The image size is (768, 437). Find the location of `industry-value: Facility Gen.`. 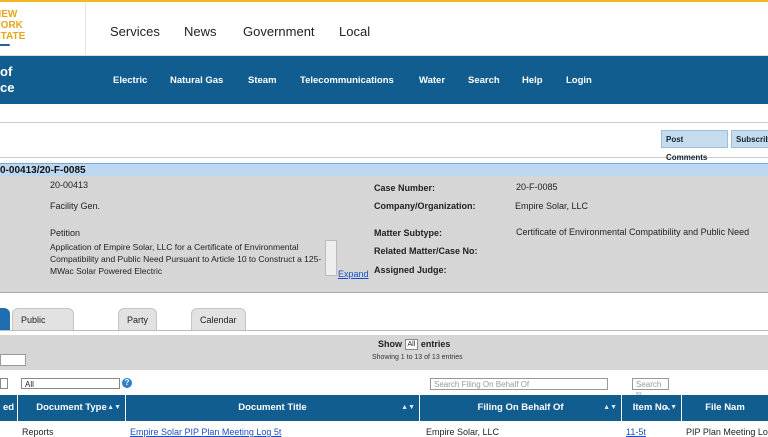

industry-value: Facility Gen. is located at coordinates (75, 206).